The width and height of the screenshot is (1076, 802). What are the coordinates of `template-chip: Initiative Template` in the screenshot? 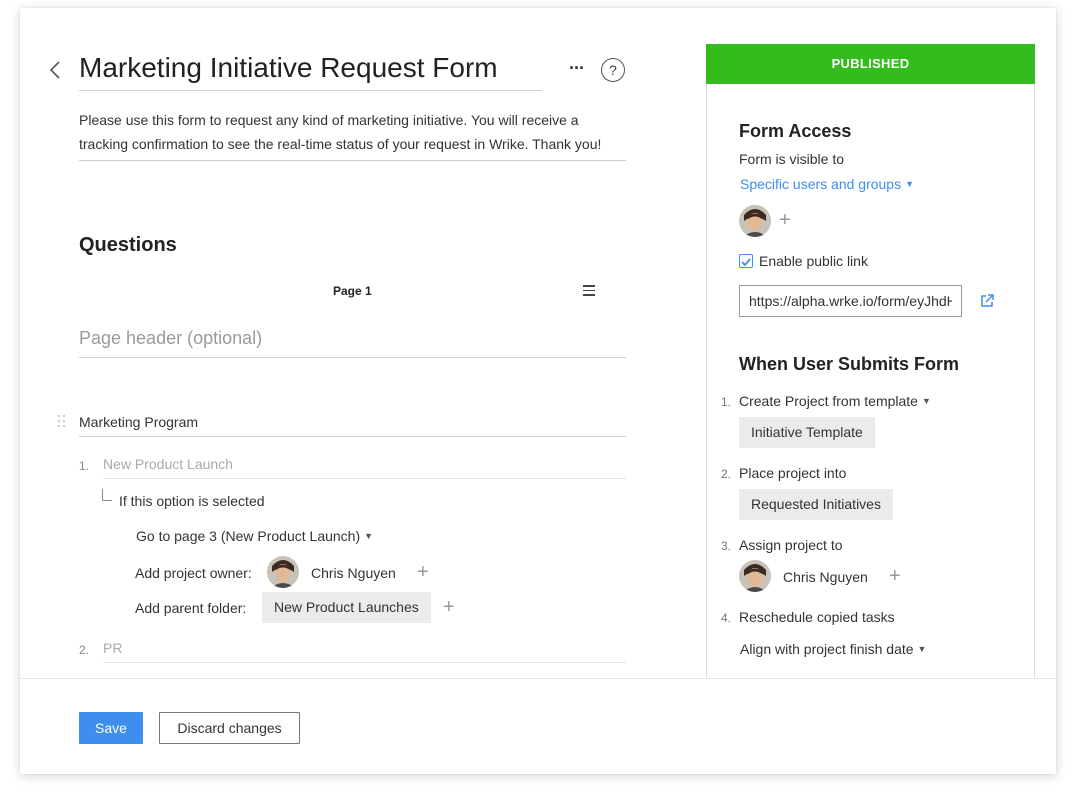 It's located at (807, 432).